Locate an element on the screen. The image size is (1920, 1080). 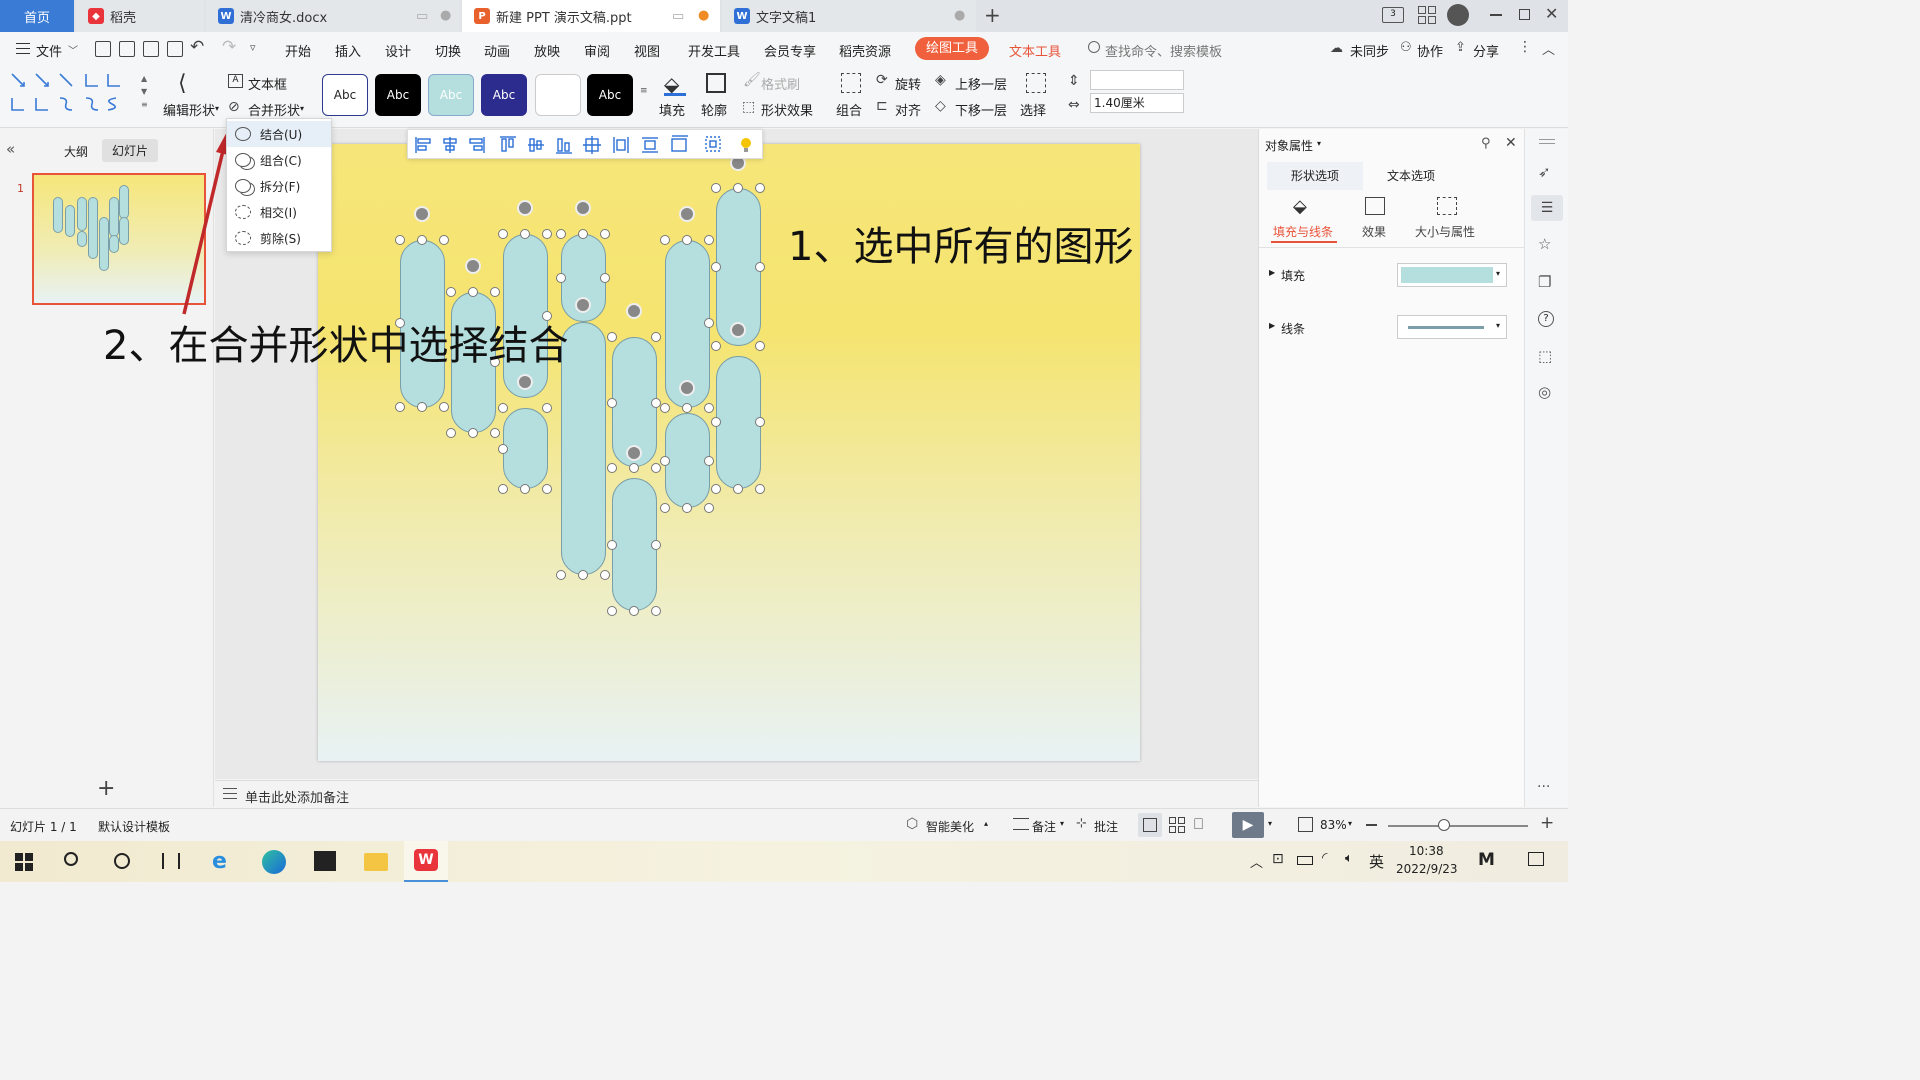
zoom-out-icon is located at coordinates (1371, 825).